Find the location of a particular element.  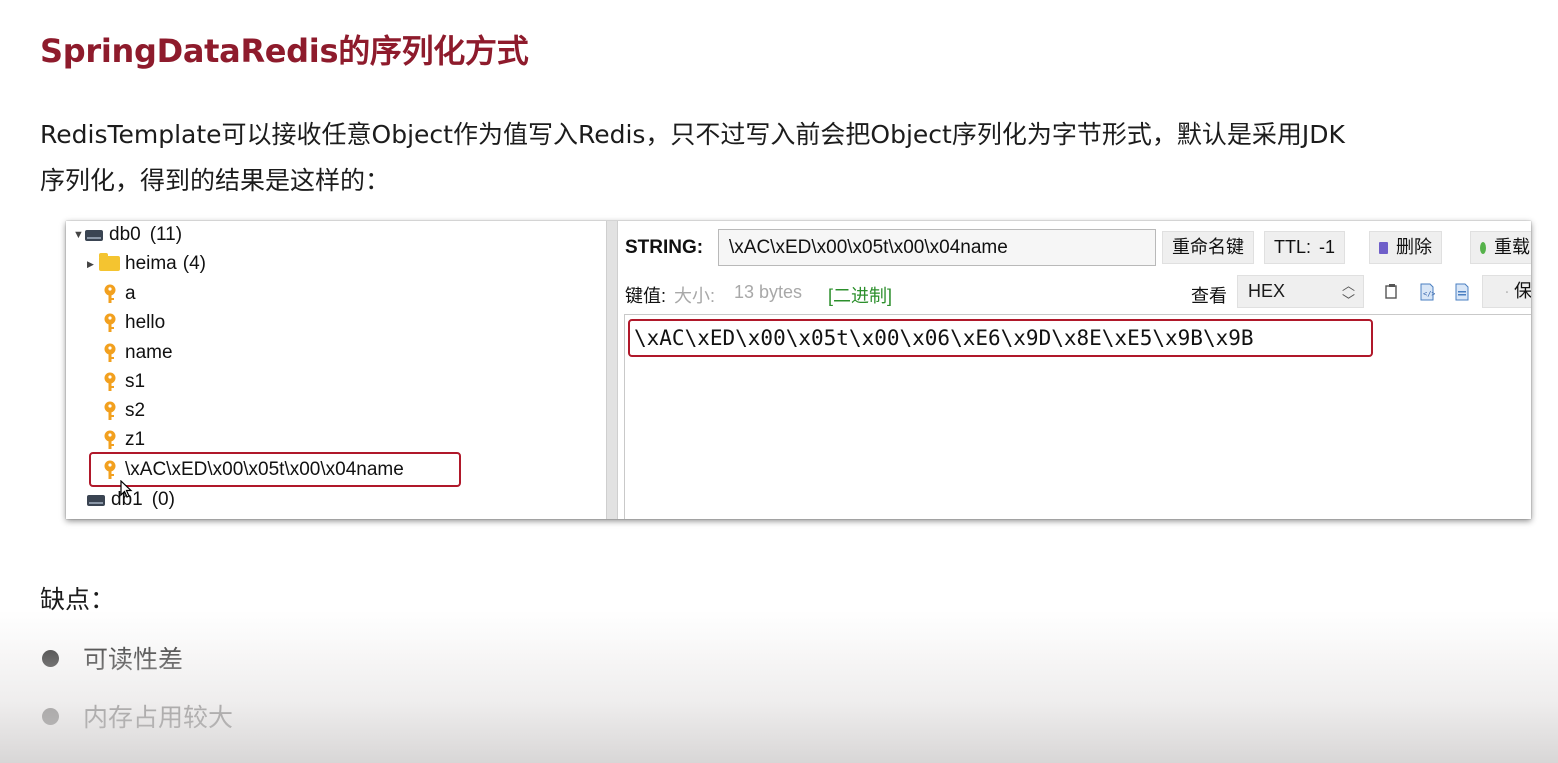

view-label: 查看 is located at coordinates (1209, 296).